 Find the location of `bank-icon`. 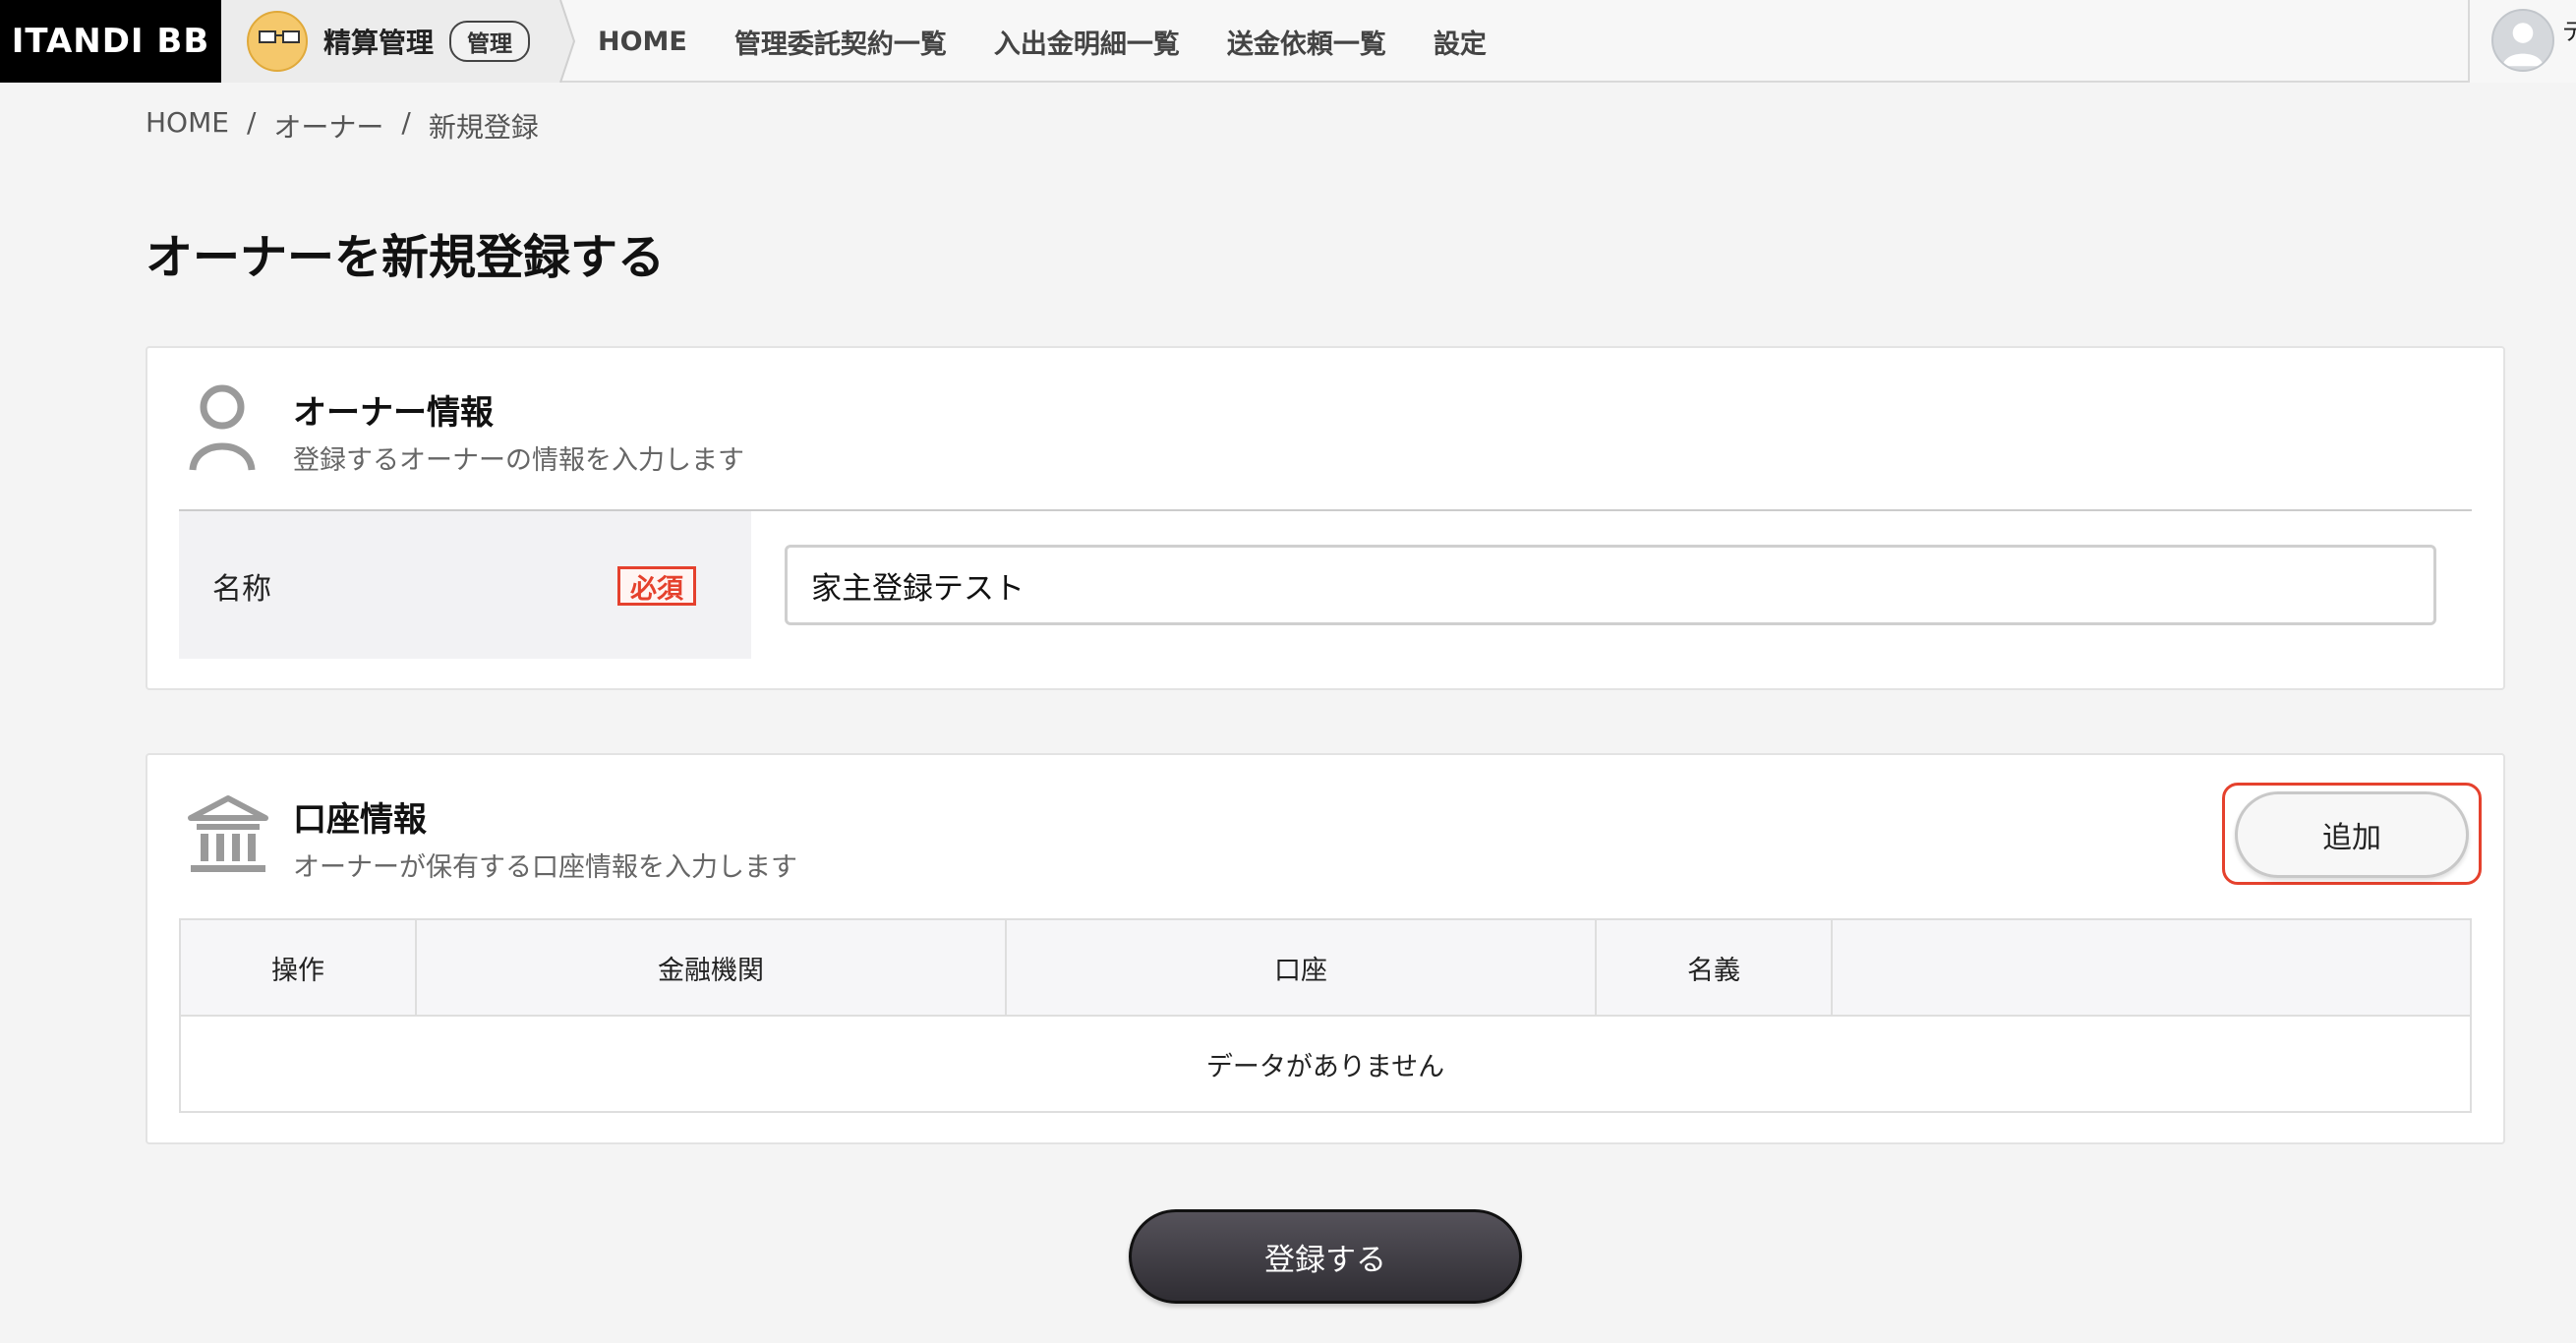

bank-icon is located at coordinates (228, 833).